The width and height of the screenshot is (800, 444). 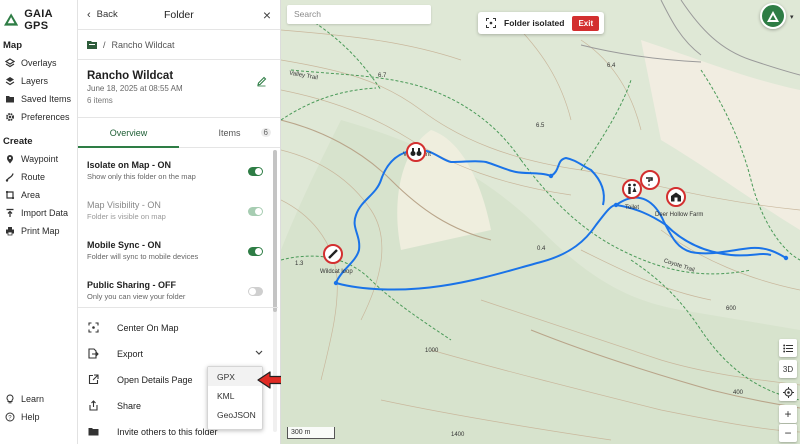 I want to click on items-count-badge: 6, so click(x=265, y=132).